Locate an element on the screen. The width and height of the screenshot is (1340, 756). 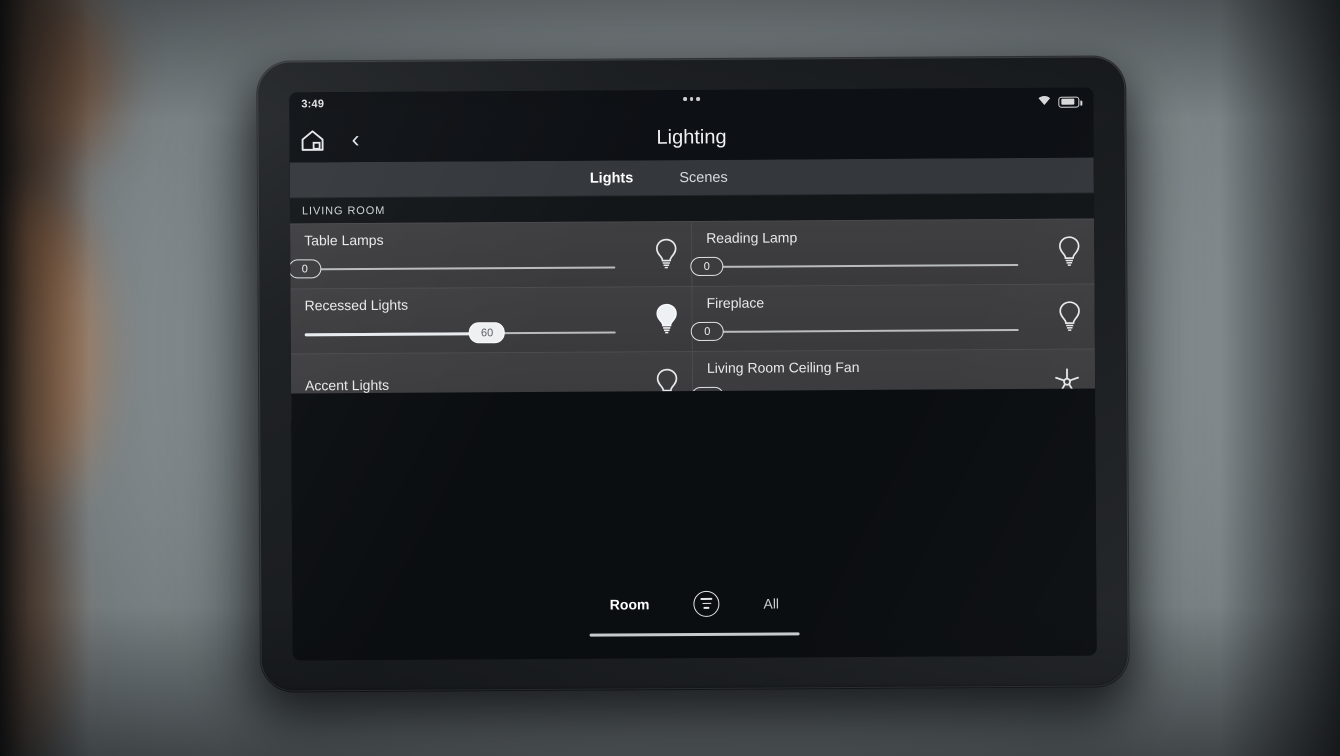
tab-scenes: Scenes is located at coordinates (703, 177).